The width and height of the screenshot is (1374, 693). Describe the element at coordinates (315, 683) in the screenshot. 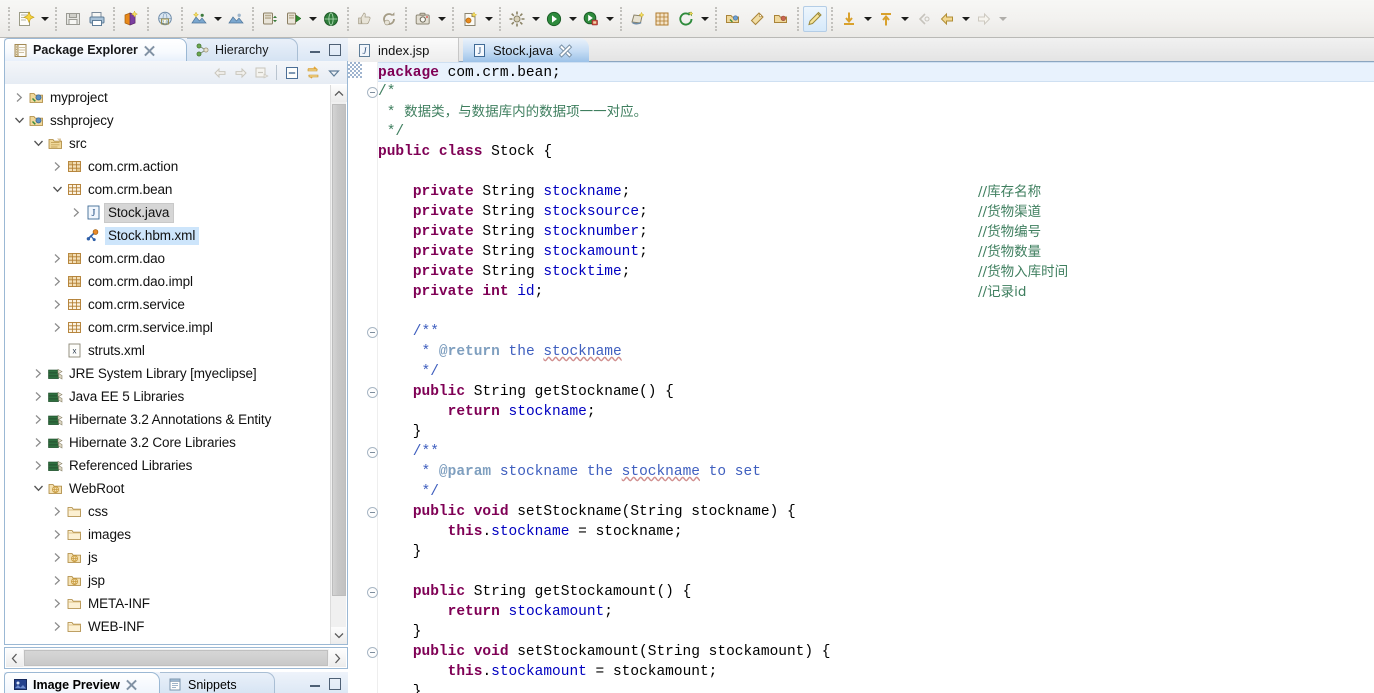

I see `minimize-bottom-view-button` at that location.